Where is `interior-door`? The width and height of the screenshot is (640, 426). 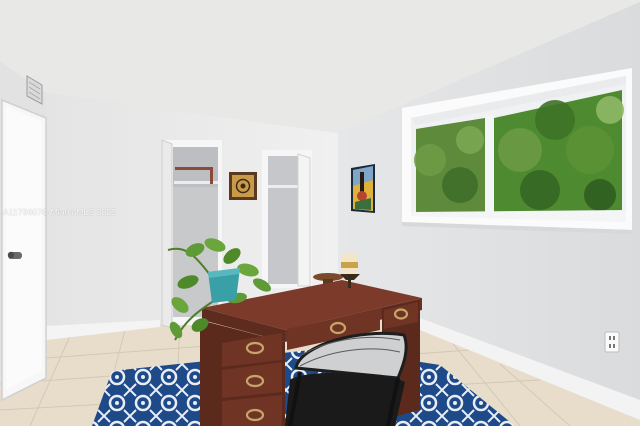 interior-door is located at coordinates (24, 250).